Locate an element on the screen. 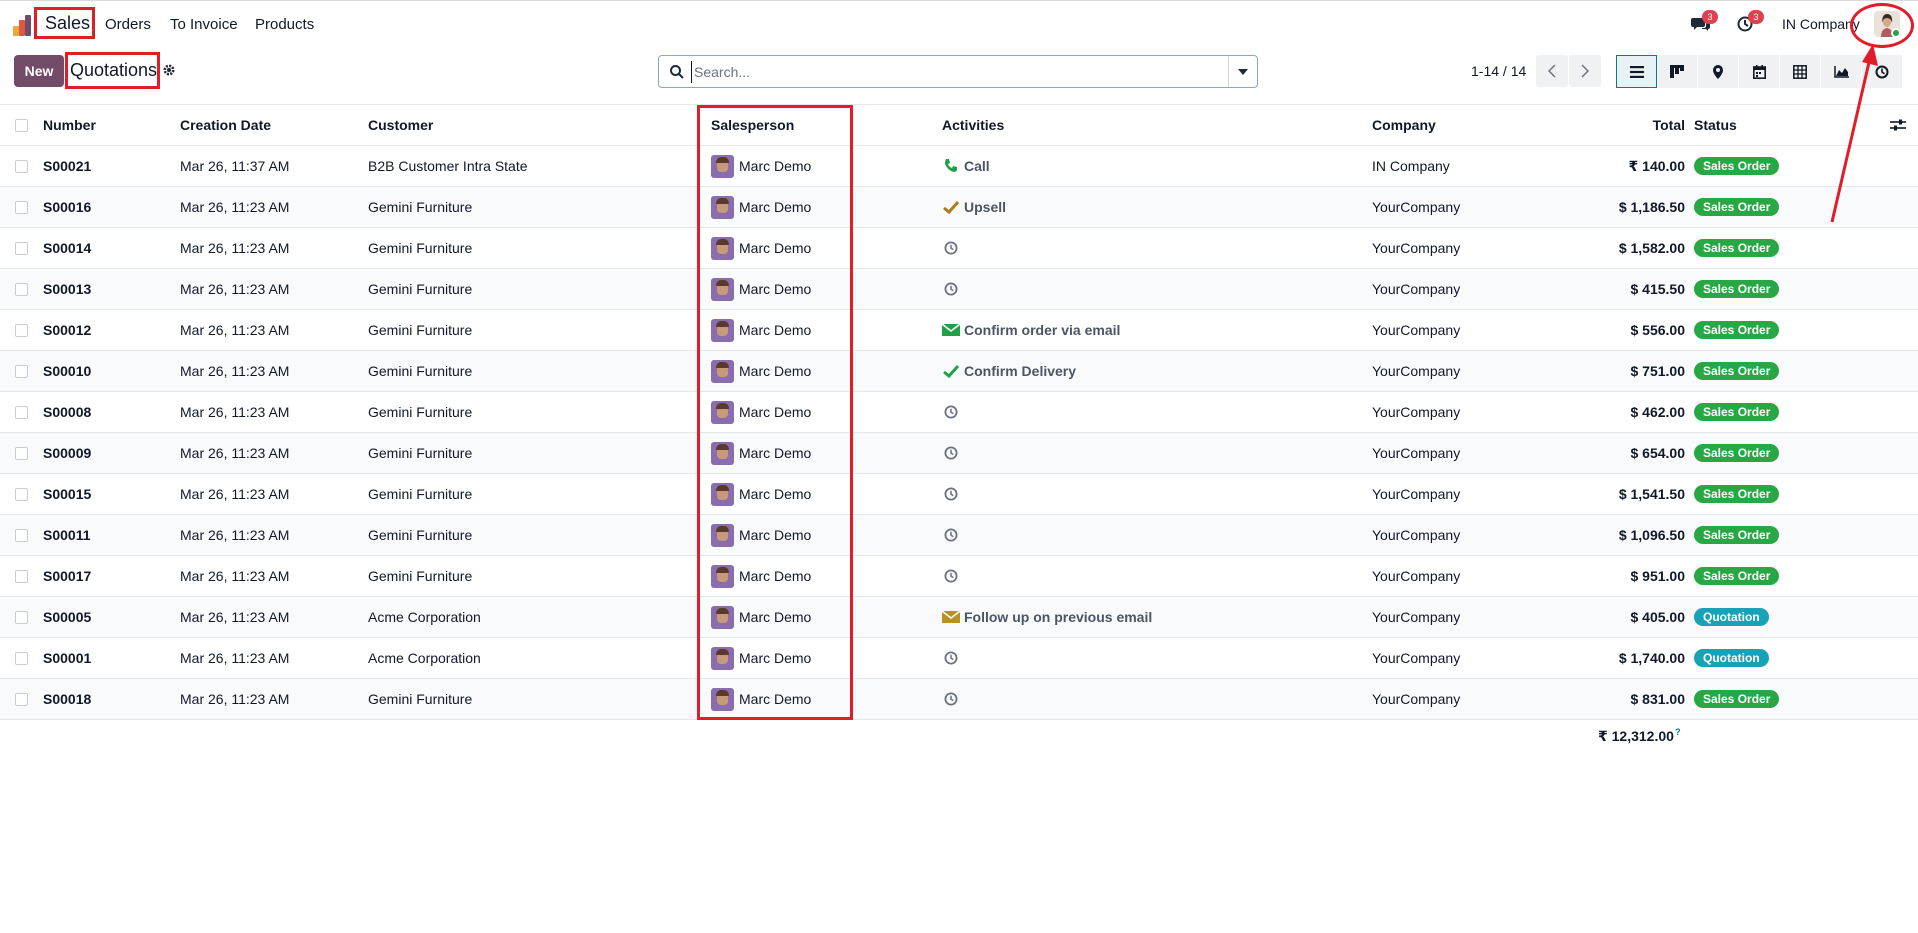 The width and height of the screenshot is (1918, 933). cell-total: $ 1,096.50 is located at coordinates (1651, 535).